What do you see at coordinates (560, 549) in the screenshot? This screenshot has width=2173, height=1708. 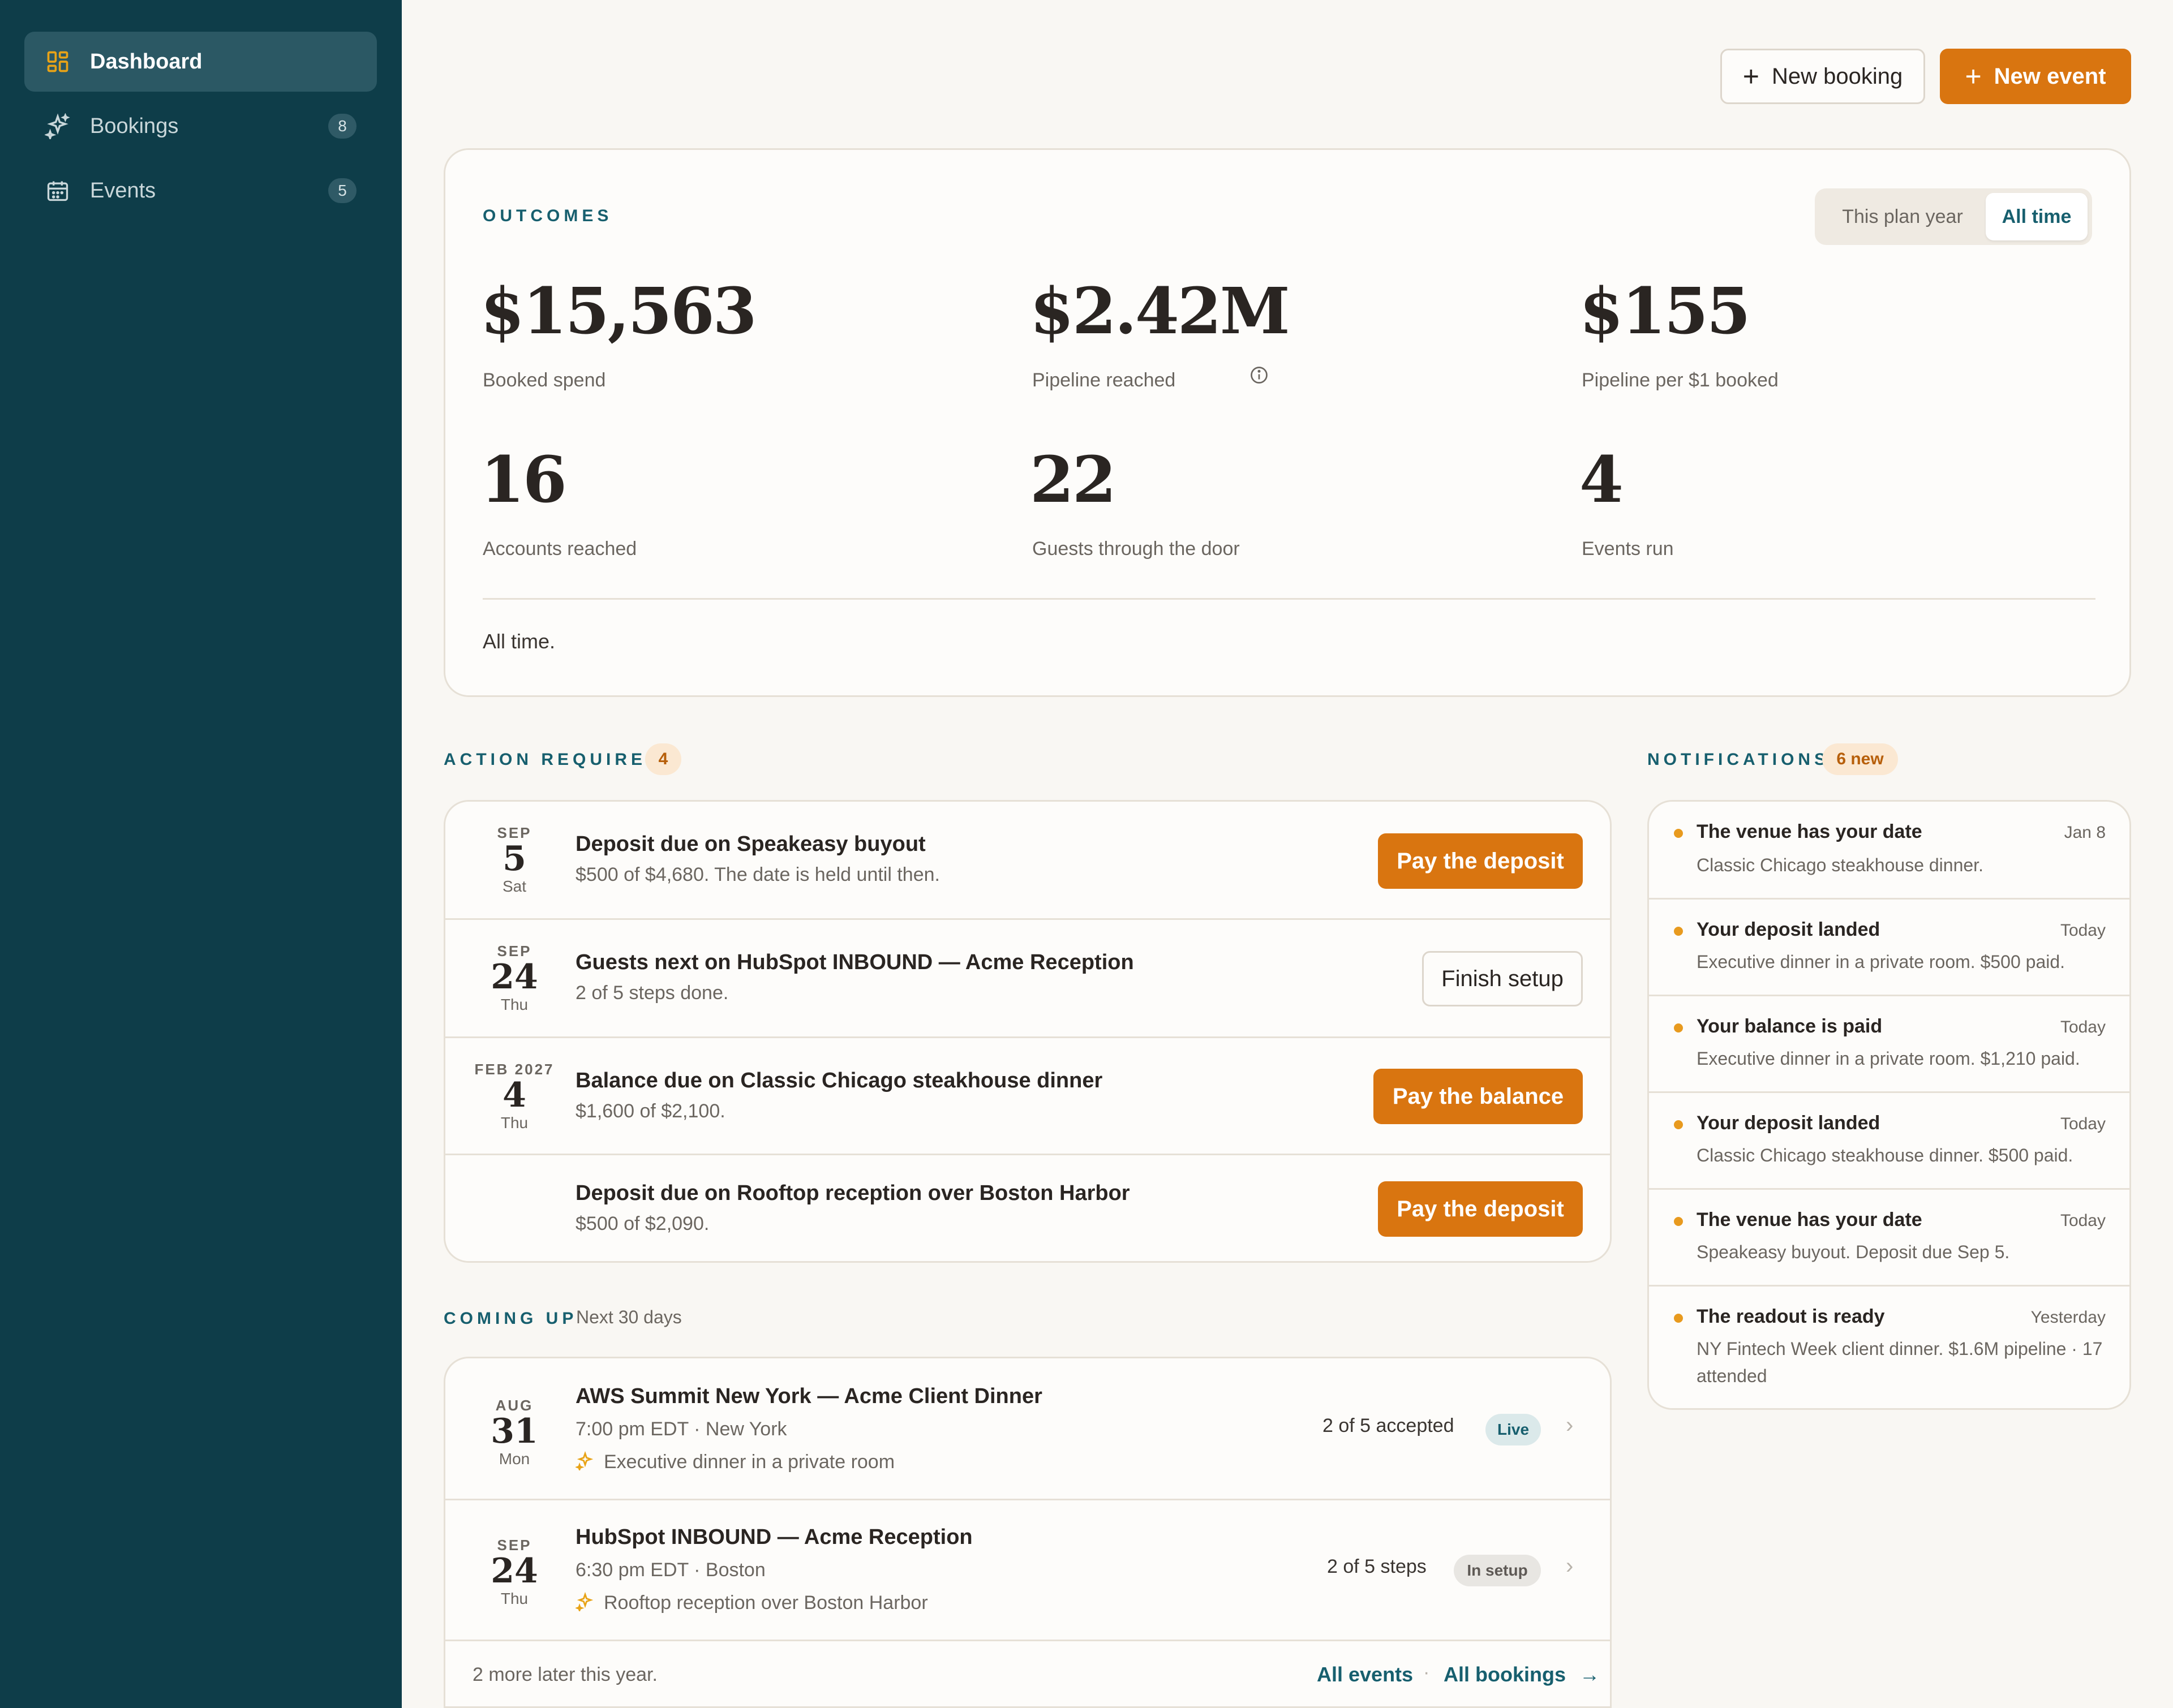 I see `metric-label: Accounts reached` at bounding box center [560, 549].